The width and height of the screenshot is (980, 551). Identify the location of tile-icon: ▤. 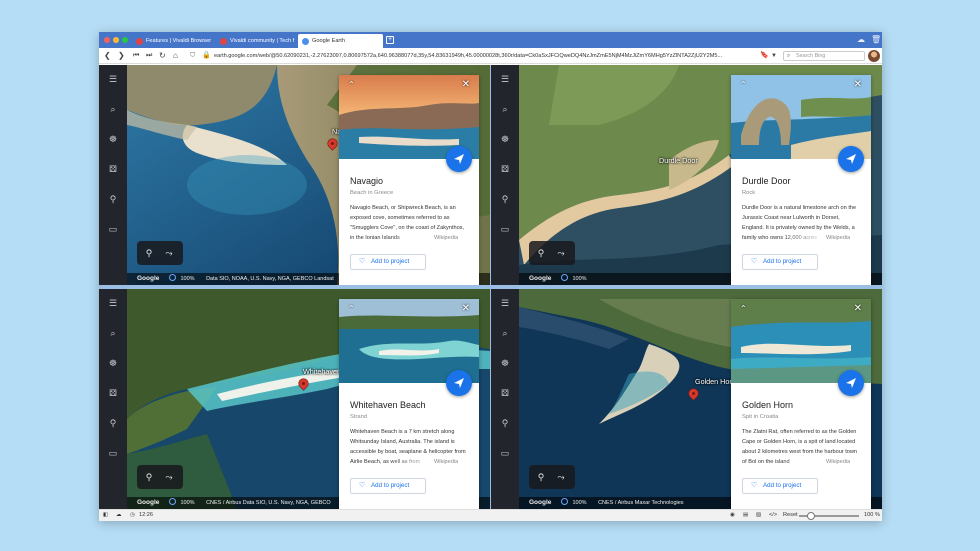
(745, 515).